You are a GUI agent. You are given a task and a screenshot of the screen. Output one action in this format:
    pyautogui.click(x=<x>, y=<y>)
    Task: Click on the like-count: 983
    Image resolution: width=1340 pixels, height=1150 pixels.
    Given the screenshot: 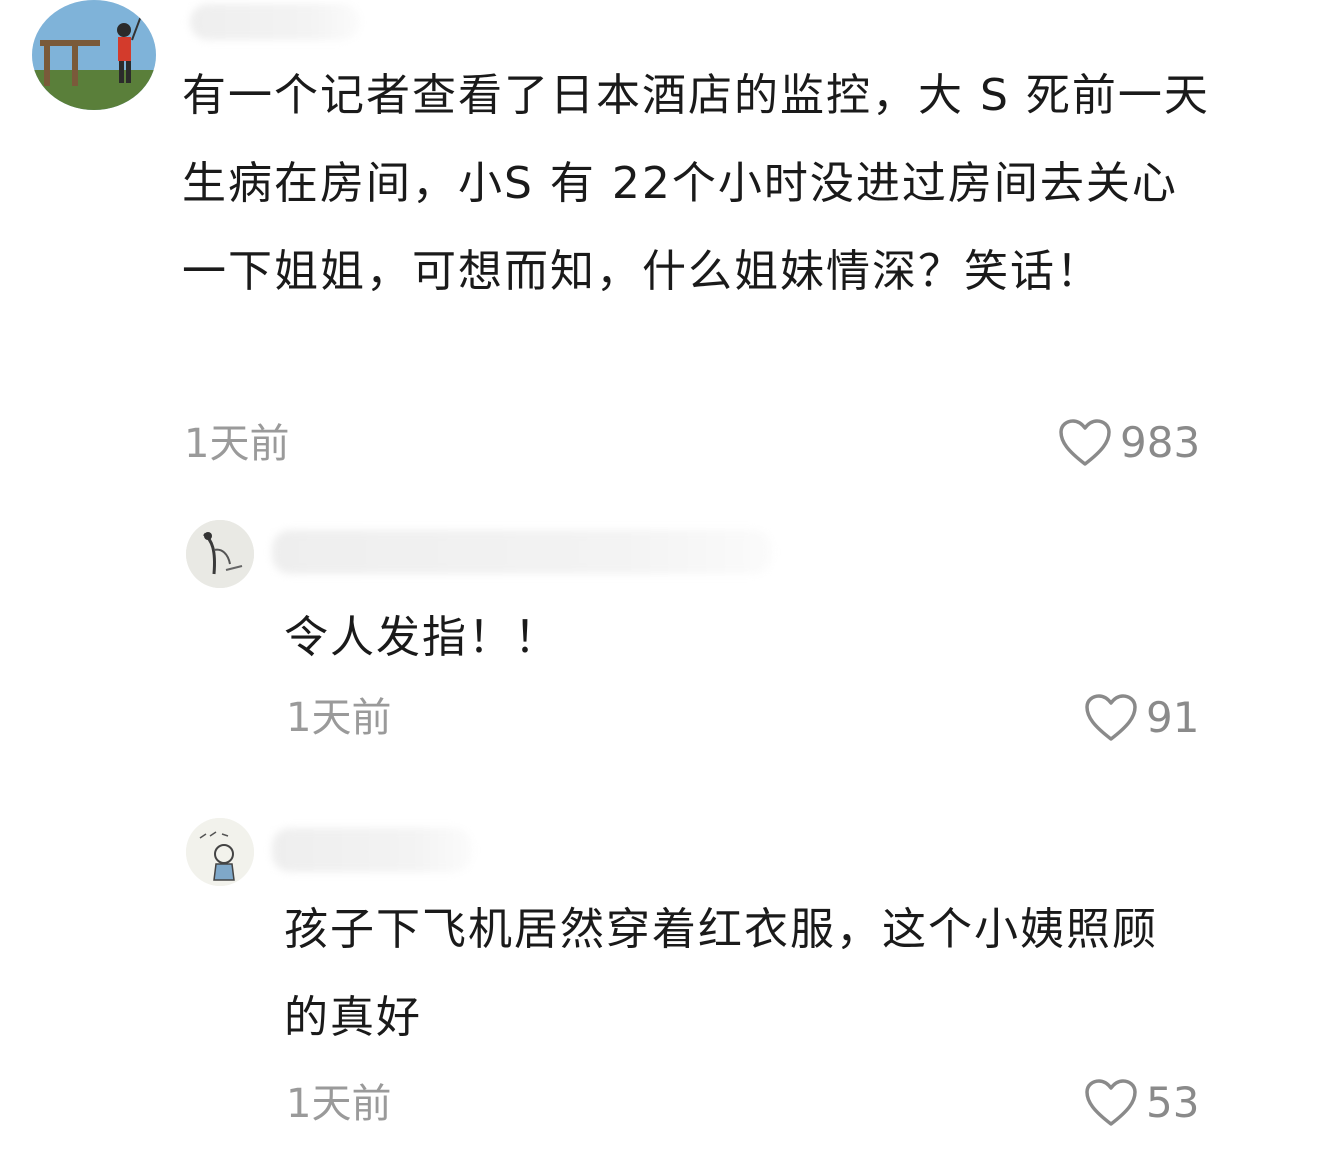 What is the action you would take?
    pyautogui.click(x=1160, y=442)
    